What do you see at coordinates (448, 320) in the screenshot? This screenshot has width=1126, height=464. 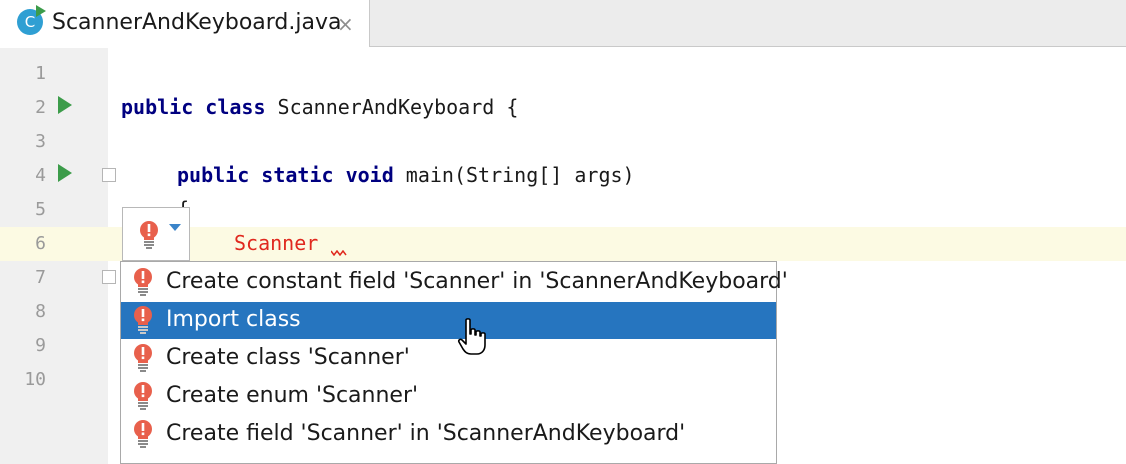 I see `list-item-selected: Import class` at bounding box center [448, 320].